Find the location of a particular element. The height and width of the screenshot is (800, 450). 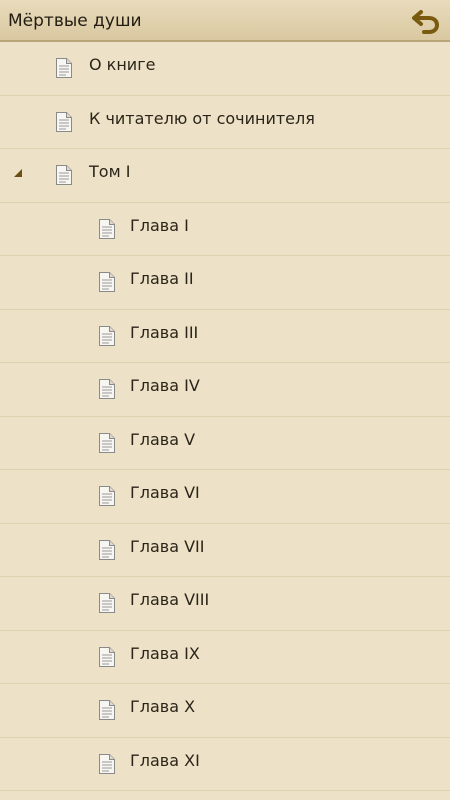

toc-item-label: Глава VII is located at coordinates (167, 546).